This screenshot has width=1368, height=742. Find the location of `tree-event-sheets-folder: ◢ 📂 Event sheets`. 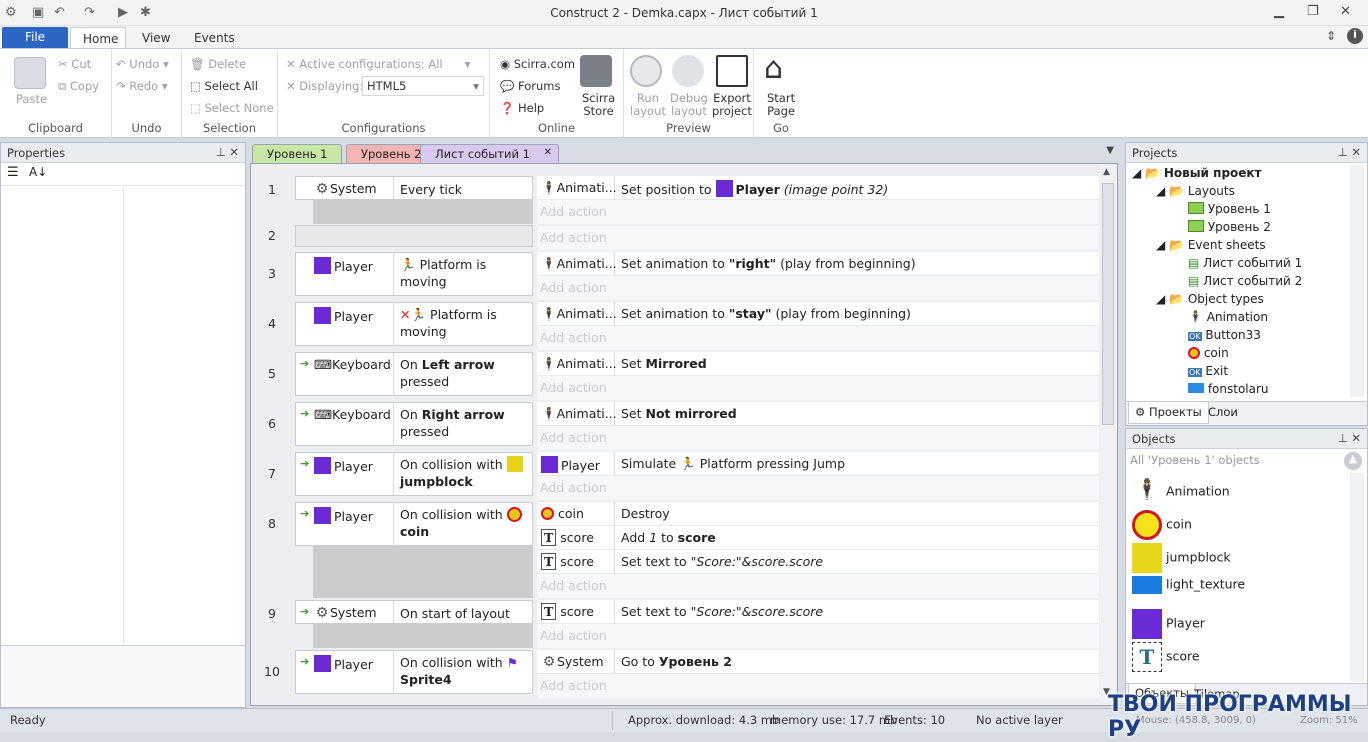

tree-event-sheets-folder: ◢ 📂 Event sheets is located at coordinates (1211, 245).